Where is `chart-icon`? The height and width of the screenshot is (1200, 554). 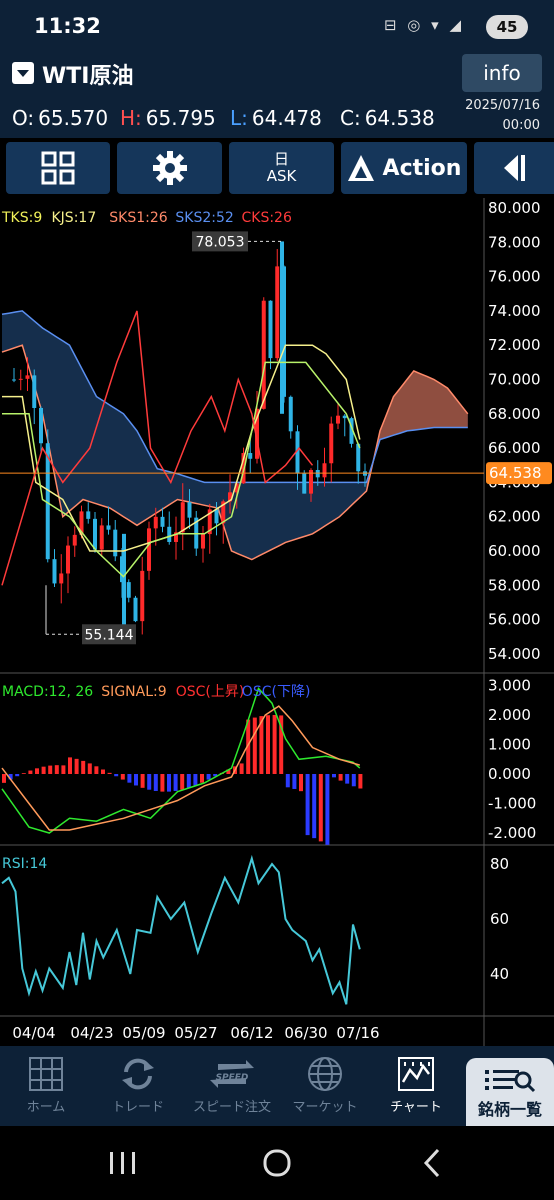 chart-icon is located at coordinates (416, 1074).